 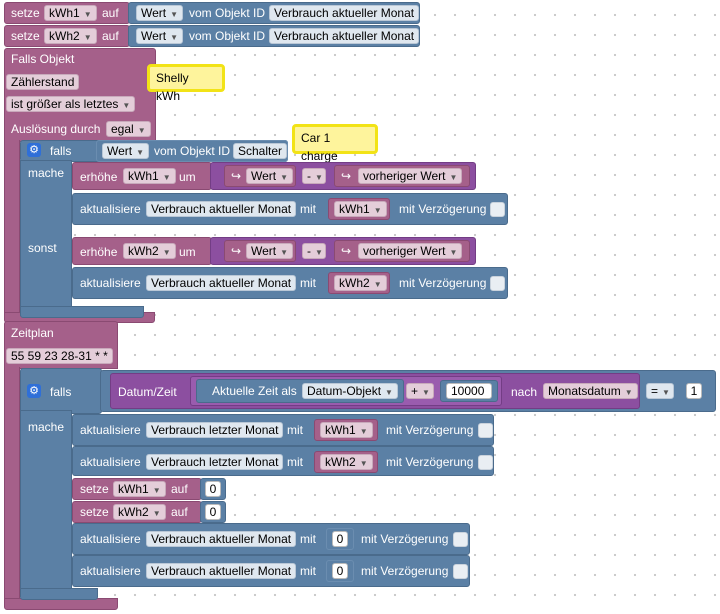 I want to click on comment-shelly: Shelly kWh, so click(x=186, y=83).